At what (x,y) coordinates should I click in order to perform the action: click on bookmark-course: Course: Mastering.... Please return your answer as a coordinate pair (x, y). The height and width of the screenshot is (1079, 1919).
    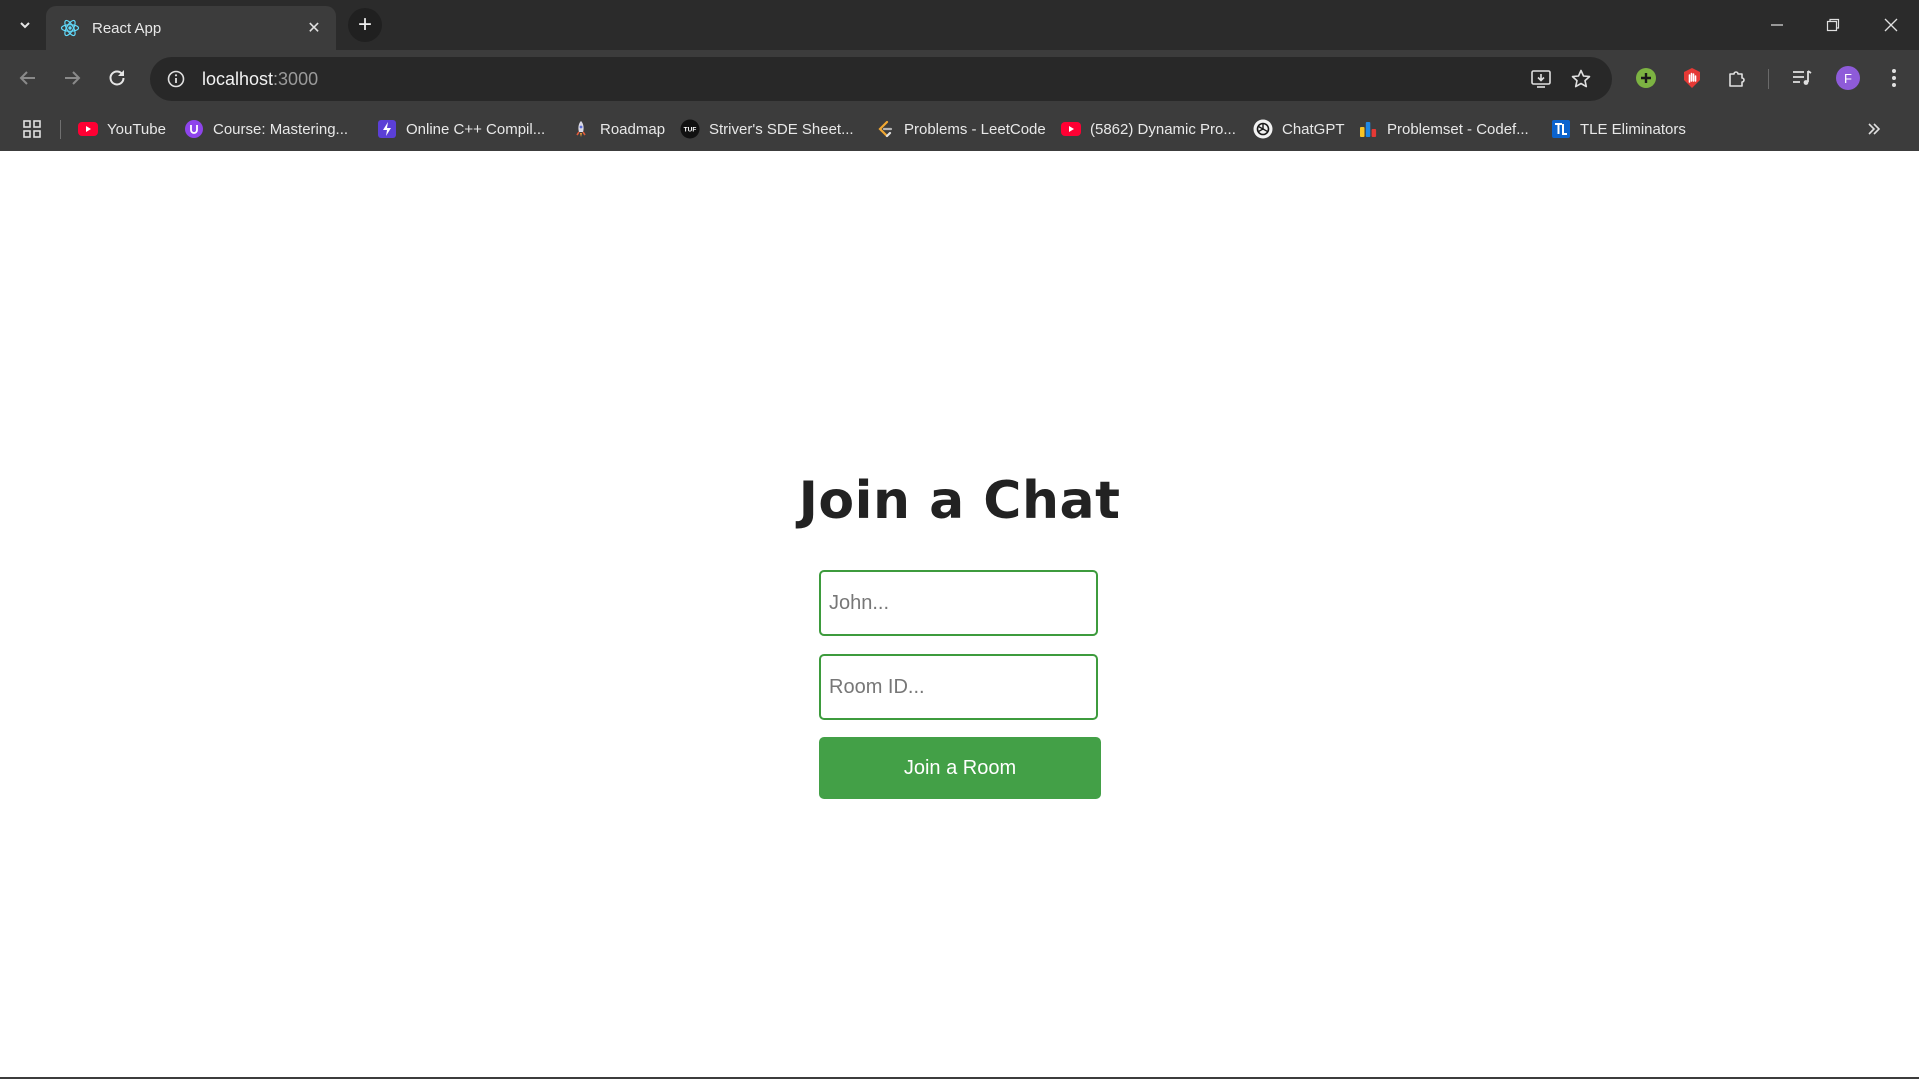
    Looking at the image, I should click on (266, 129).